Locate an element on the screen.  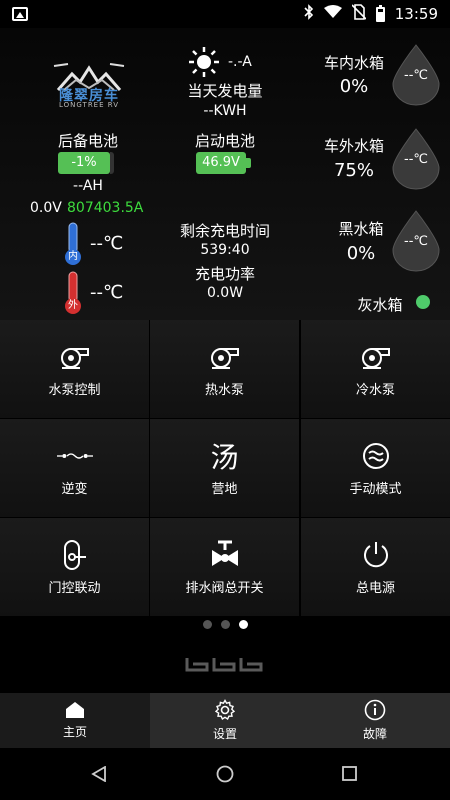
fresh-outside-tank-percent: 75% is located at coordinates (353, 170).